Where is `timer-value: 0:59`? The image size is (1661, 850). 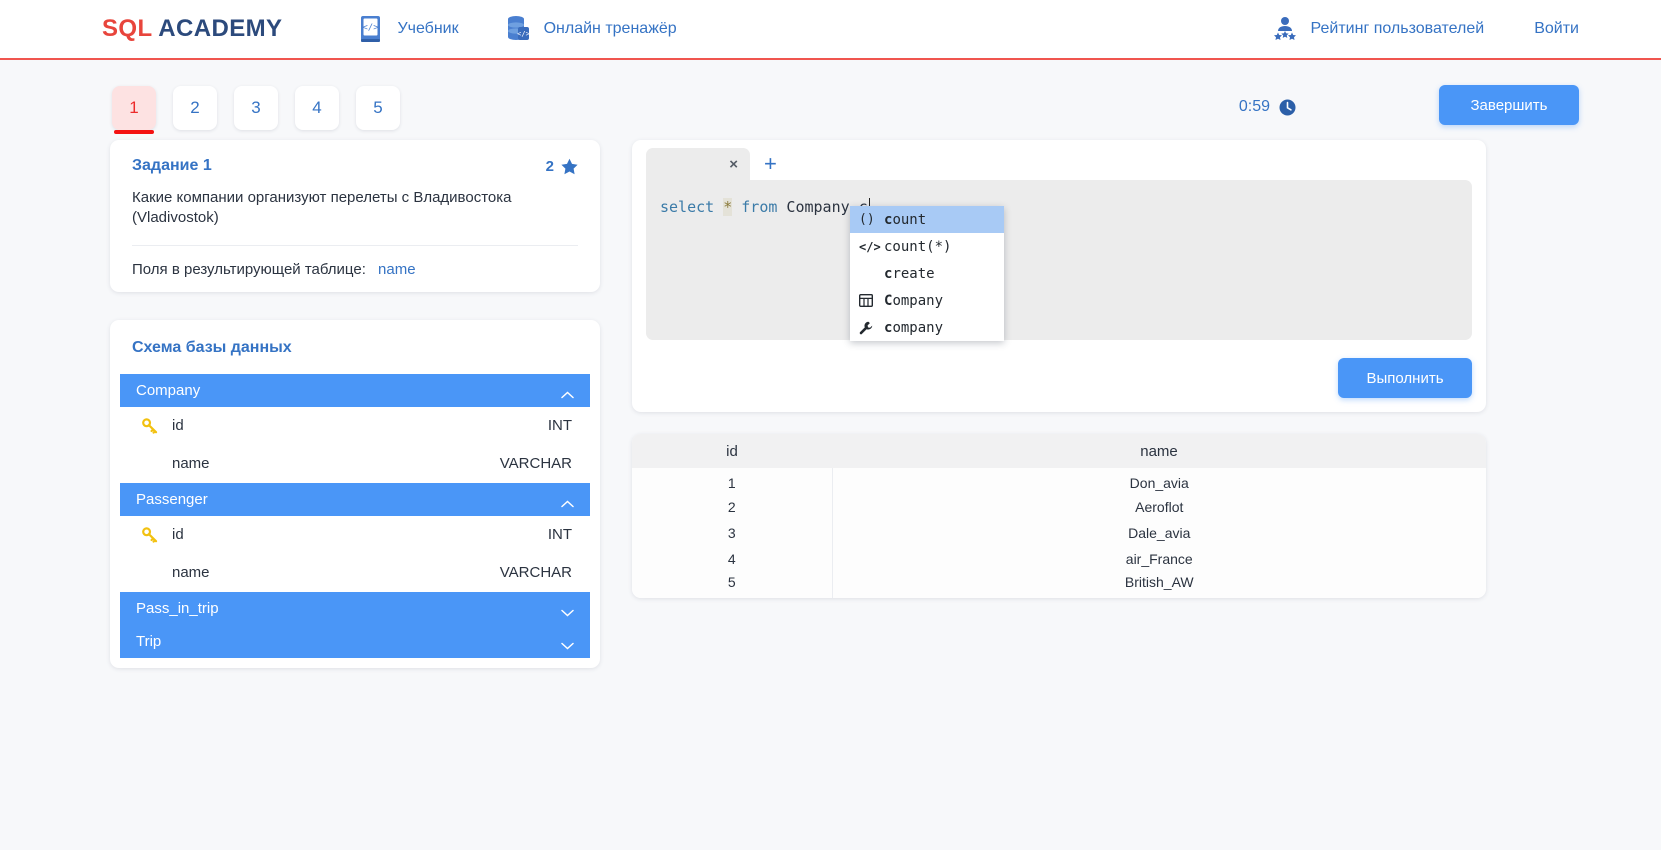
timer-value: 0:59 is located at coordinates (1254, 106).